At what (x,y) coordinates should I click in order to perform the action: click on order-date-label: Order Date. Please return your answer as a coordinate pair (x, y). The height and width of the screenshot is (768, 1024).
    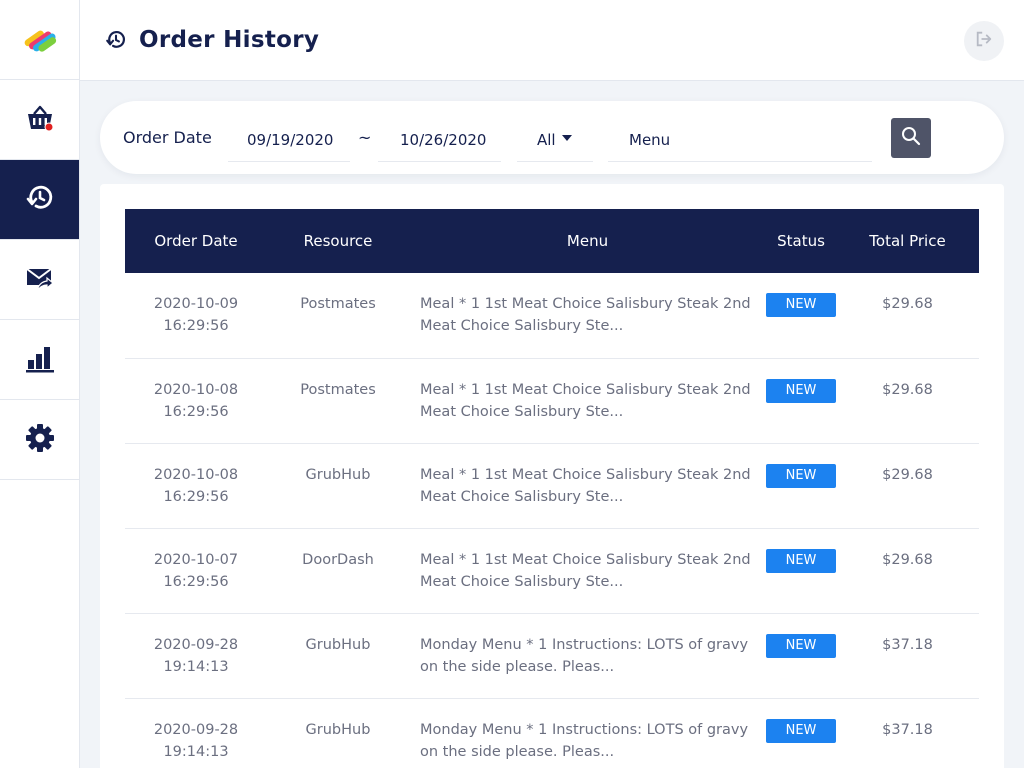
    Looking at the image, I should click on (167, 137).